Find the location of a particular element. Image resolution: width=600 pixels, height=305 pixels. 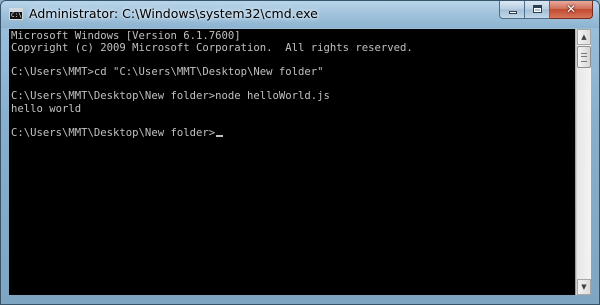

minimize-icon is located at coordinates (513, 12).